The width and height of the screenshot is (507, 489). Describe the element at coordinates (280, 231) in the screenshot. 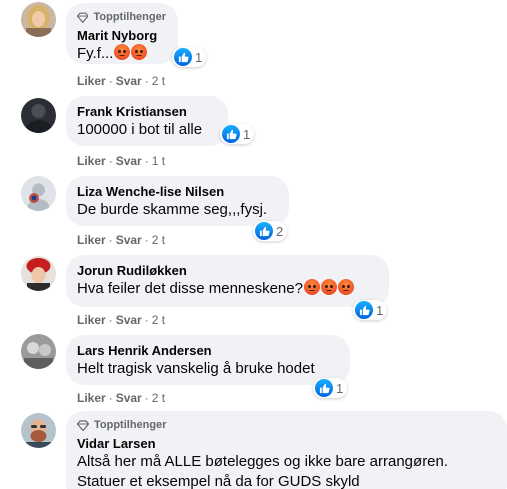

I see `reaction-count: 2` at that location.